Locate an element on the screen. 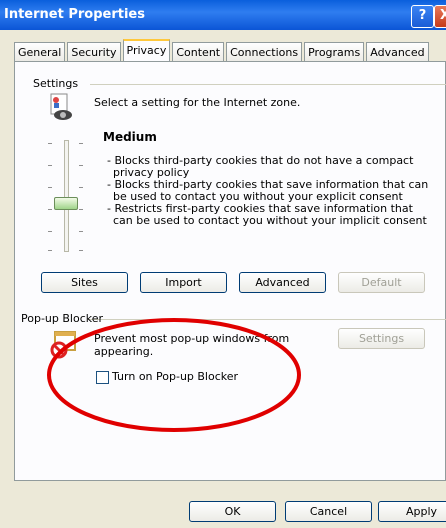  tab-privacy: Privacy is located at coordinates (146, 50).